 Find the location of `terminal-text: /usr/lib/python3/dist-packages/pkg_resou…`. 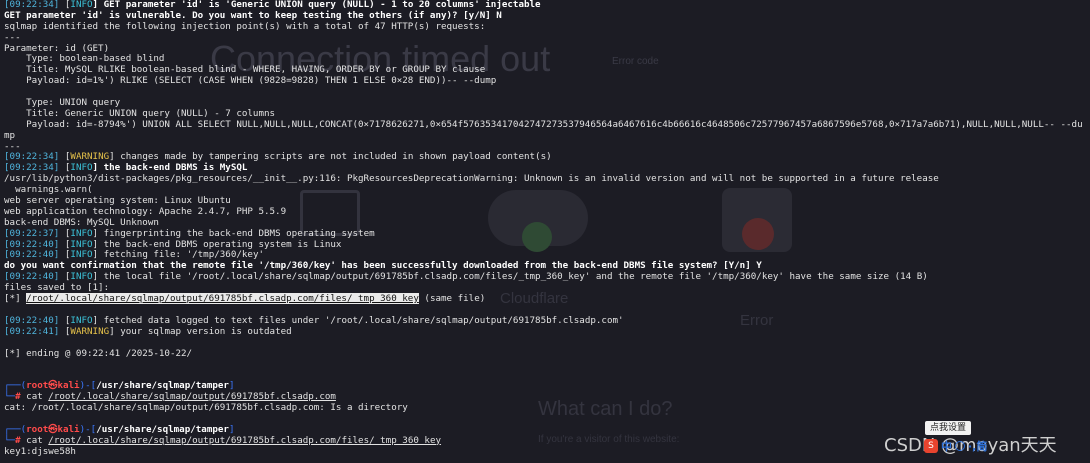

terminal-text: /usr/lib/python3/dist-packages/pkg_resou… is located at coordinates (471, 179).